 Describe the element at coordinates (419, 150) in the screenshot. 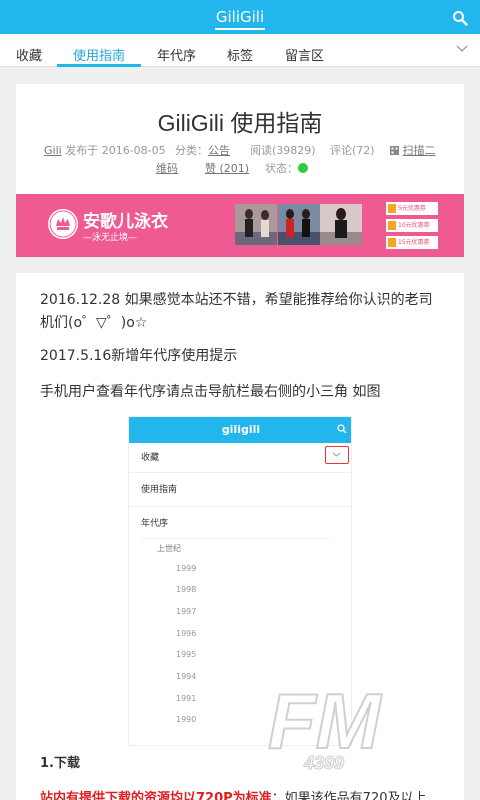

I see `qr-link: 扫描二` at that location.